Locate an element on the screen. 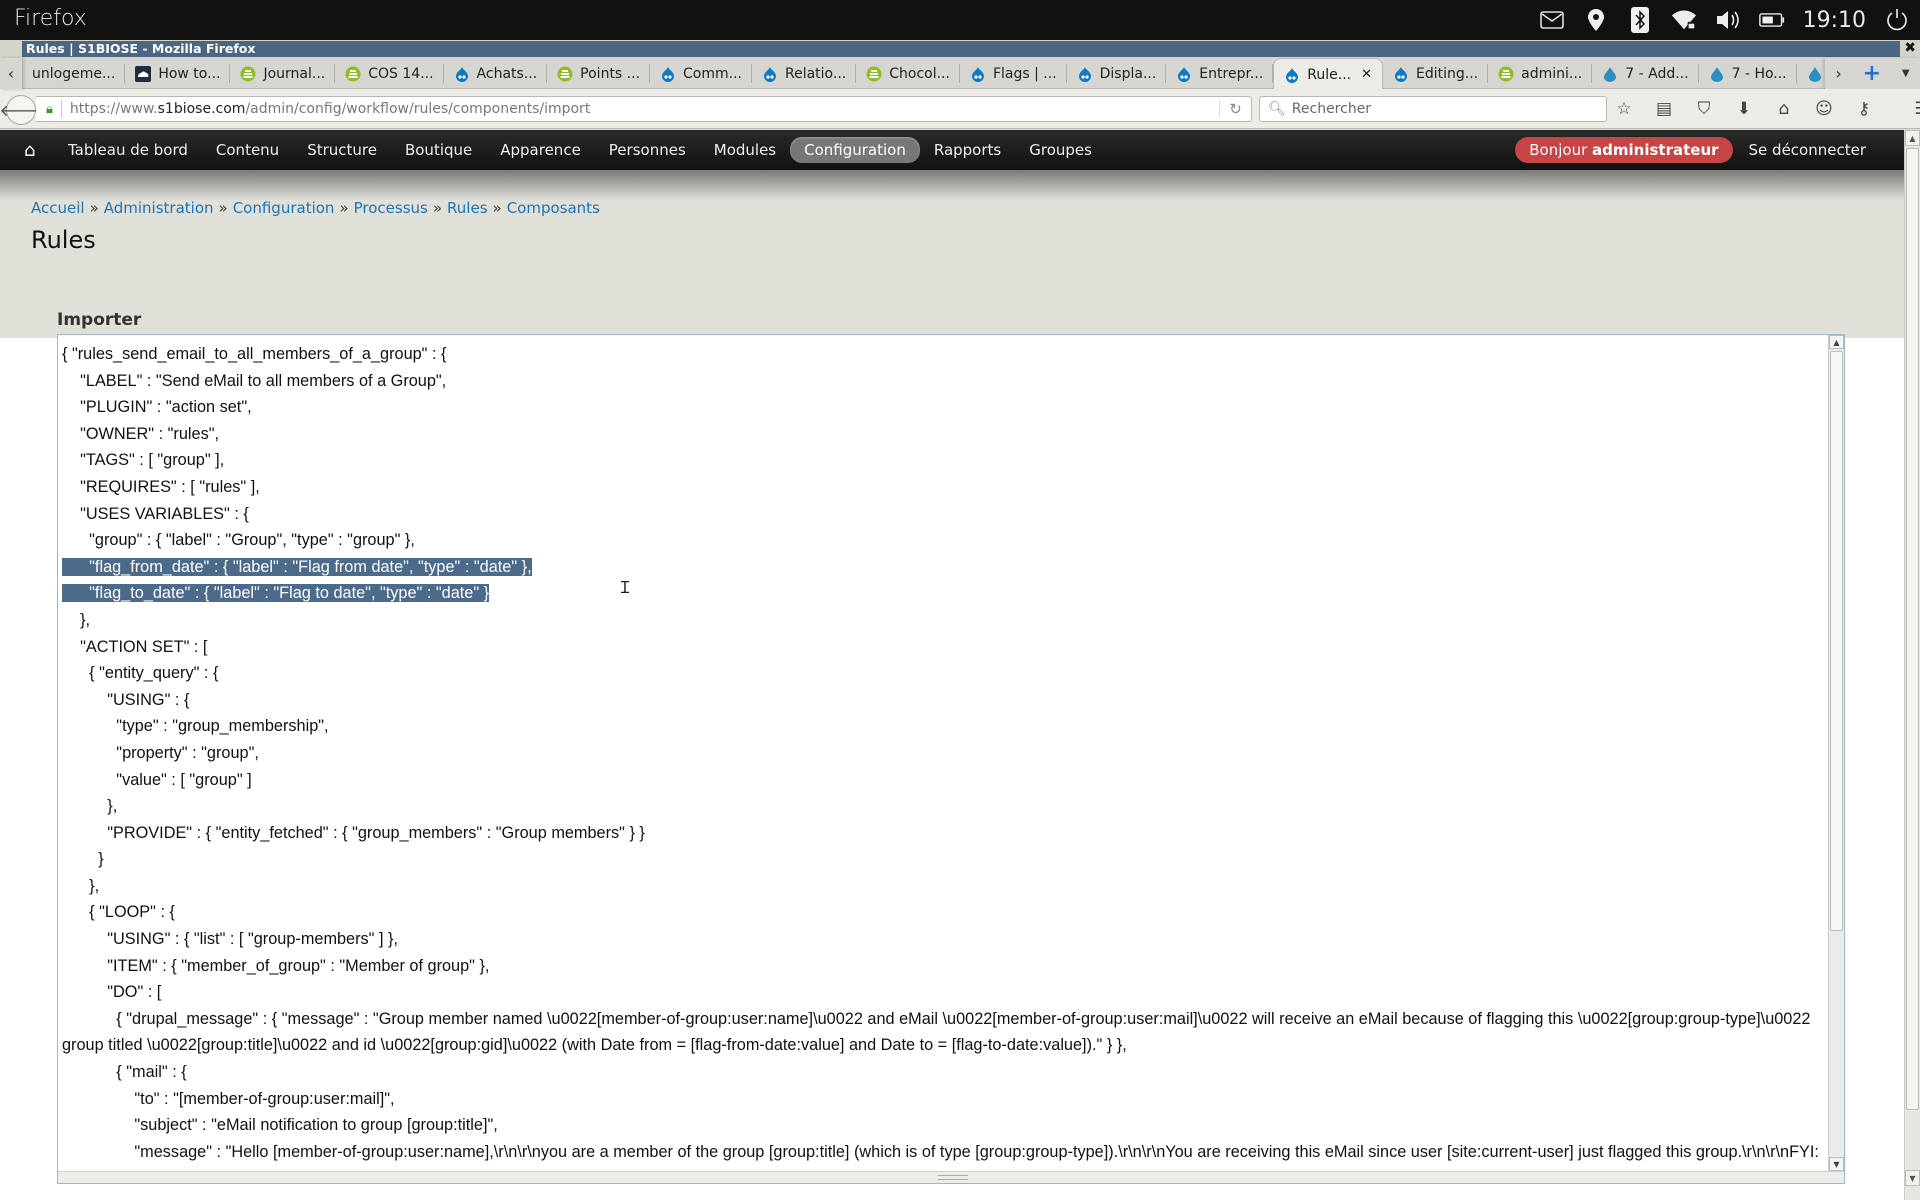  search-input is located at coordinates (1441, 109).